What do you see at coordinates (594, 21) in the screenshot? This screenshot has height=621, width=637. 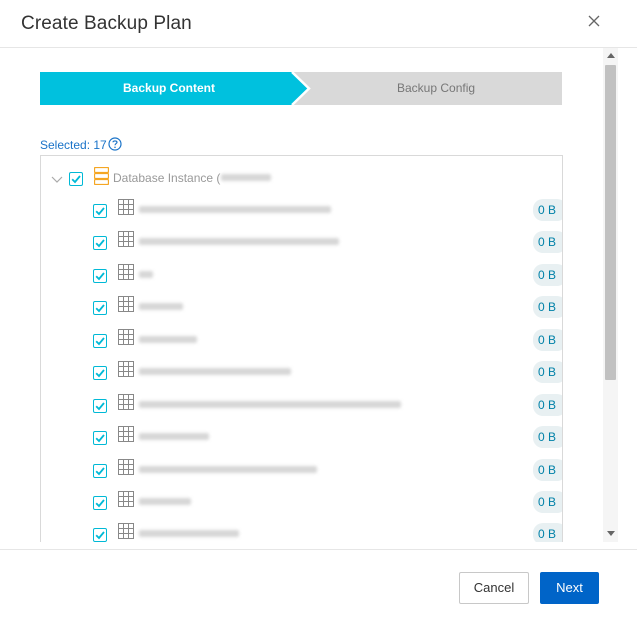 I see `close-icon` at bounding box center [594, 21].